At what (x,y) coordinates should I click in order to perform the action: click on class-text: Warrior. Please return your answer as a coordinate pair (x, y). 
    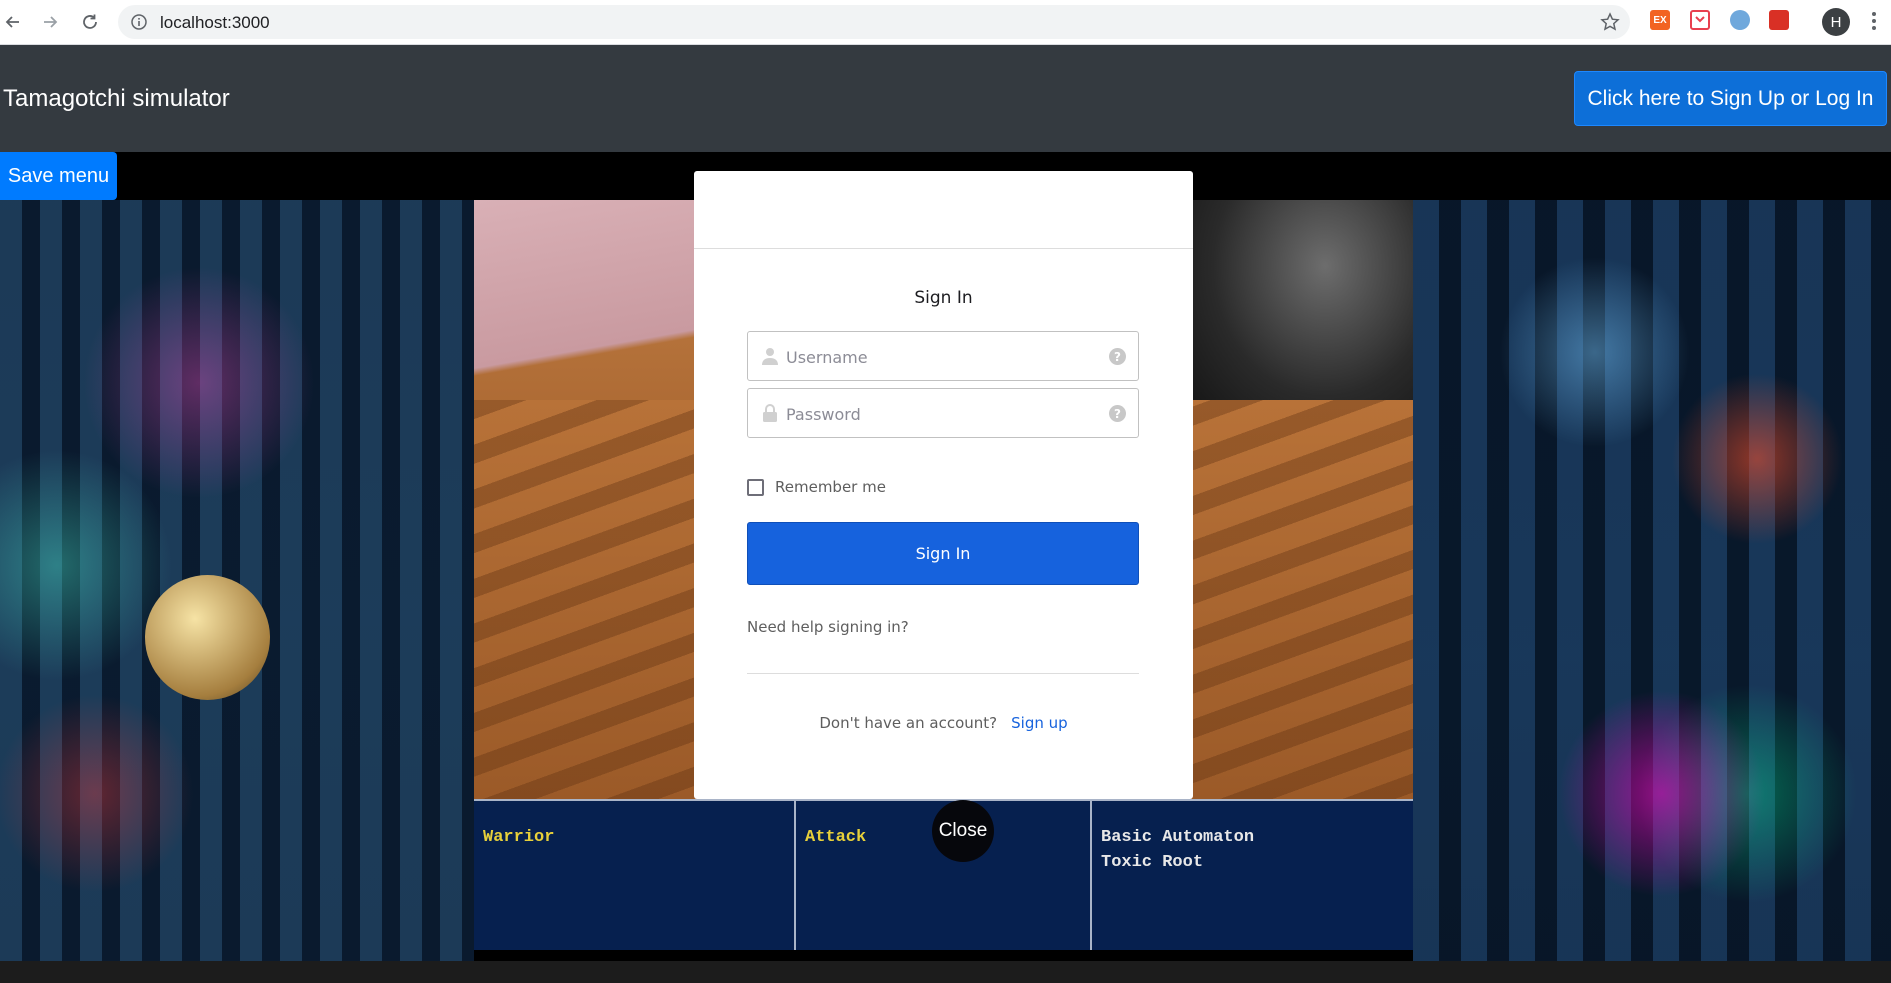
    Looking at the image, I should click on (519, 837).